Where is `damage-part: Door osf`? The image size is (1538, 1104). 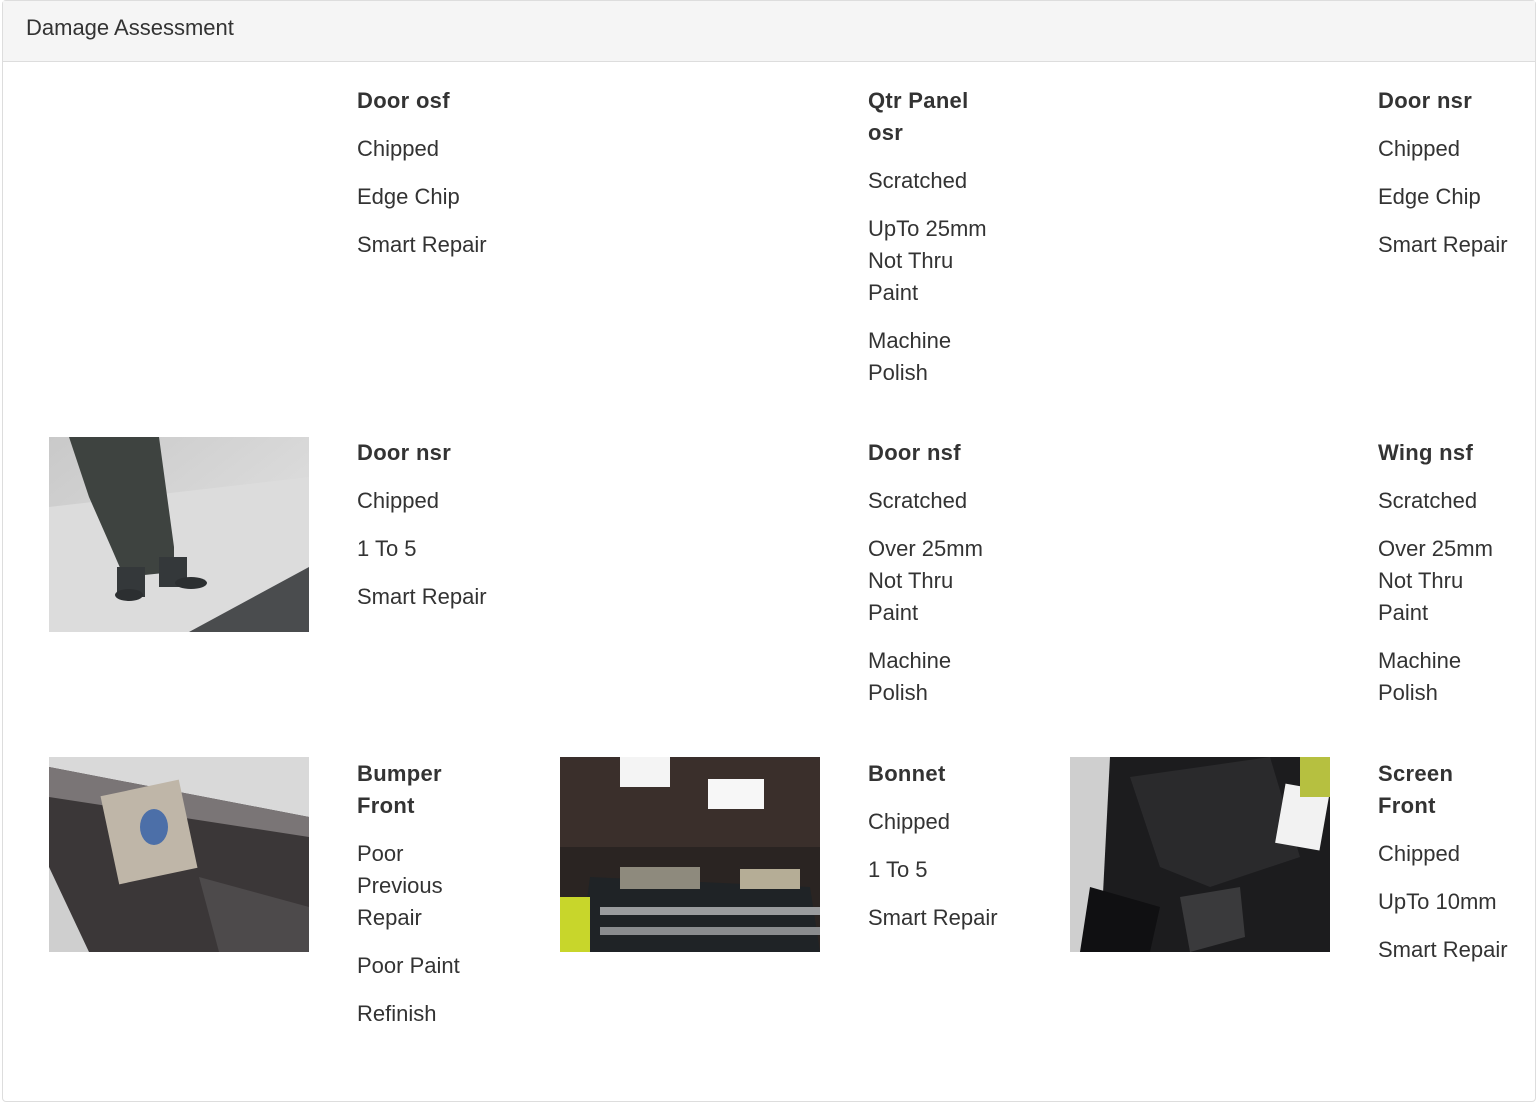 damage-part: Door osf is located at coordinates (403, 100).